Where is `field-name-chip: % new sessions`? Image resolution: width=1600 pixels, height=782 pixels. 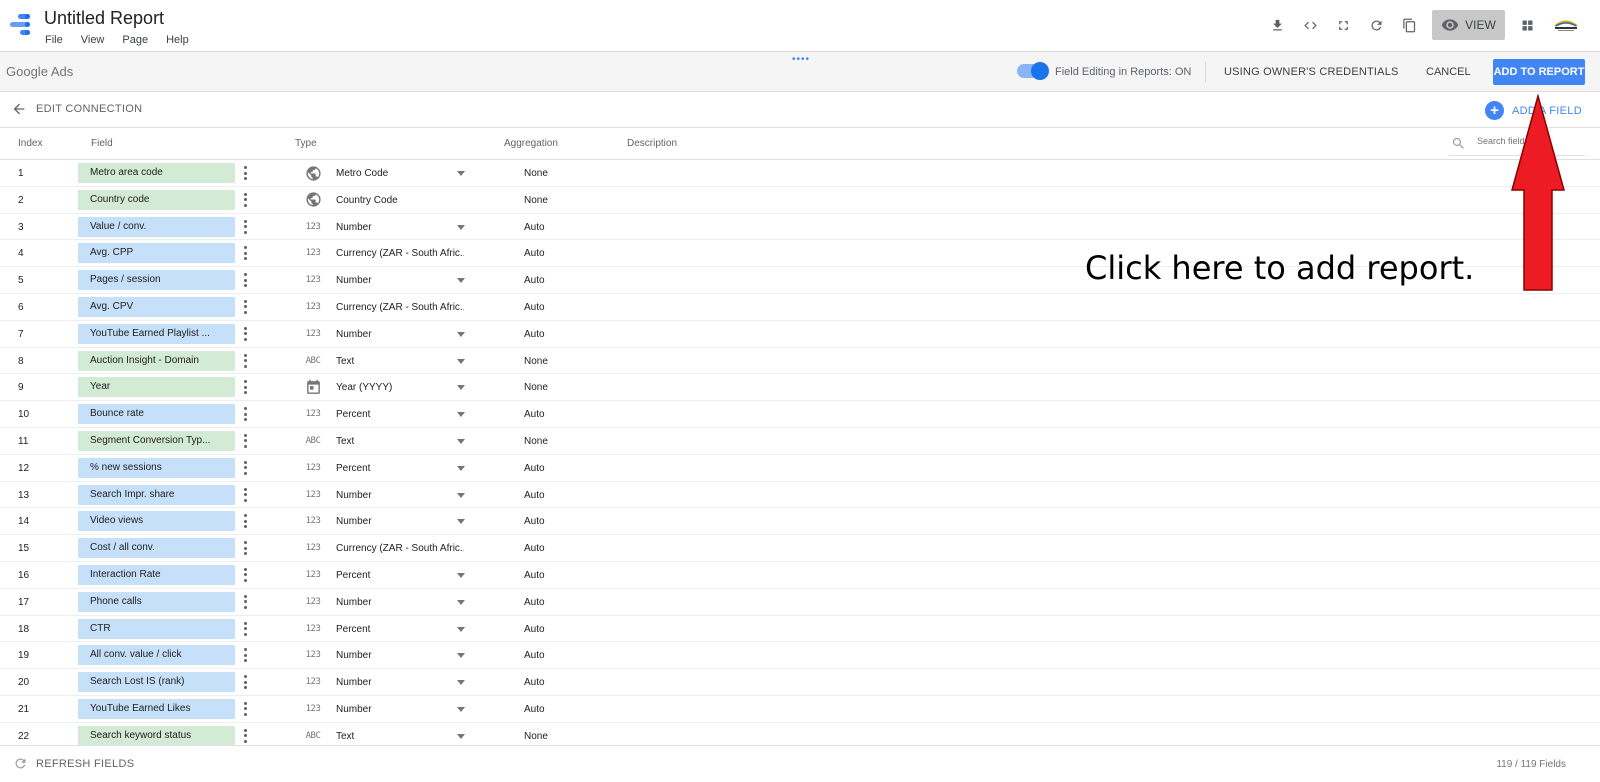 field-name-chip: % new sessions is located at coordinates (156, 467).